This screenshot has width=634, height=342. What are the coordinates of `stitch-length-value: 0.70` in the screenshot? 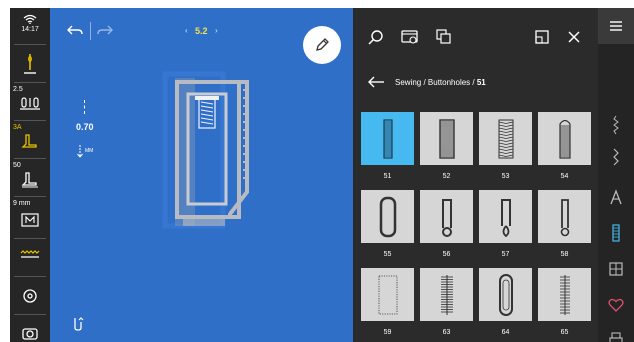 It's located at (85, 127).